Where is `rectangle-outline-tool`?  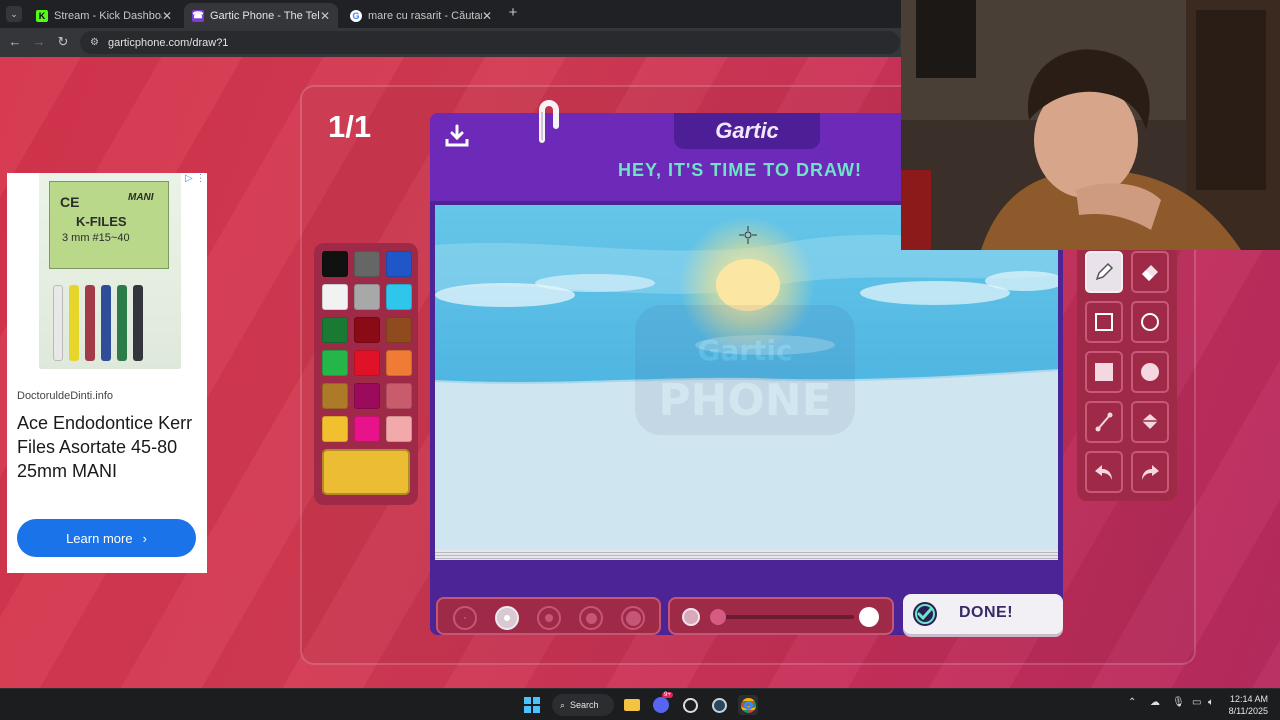 rectangle-outline-tool is located at coordinates (1104, 322).